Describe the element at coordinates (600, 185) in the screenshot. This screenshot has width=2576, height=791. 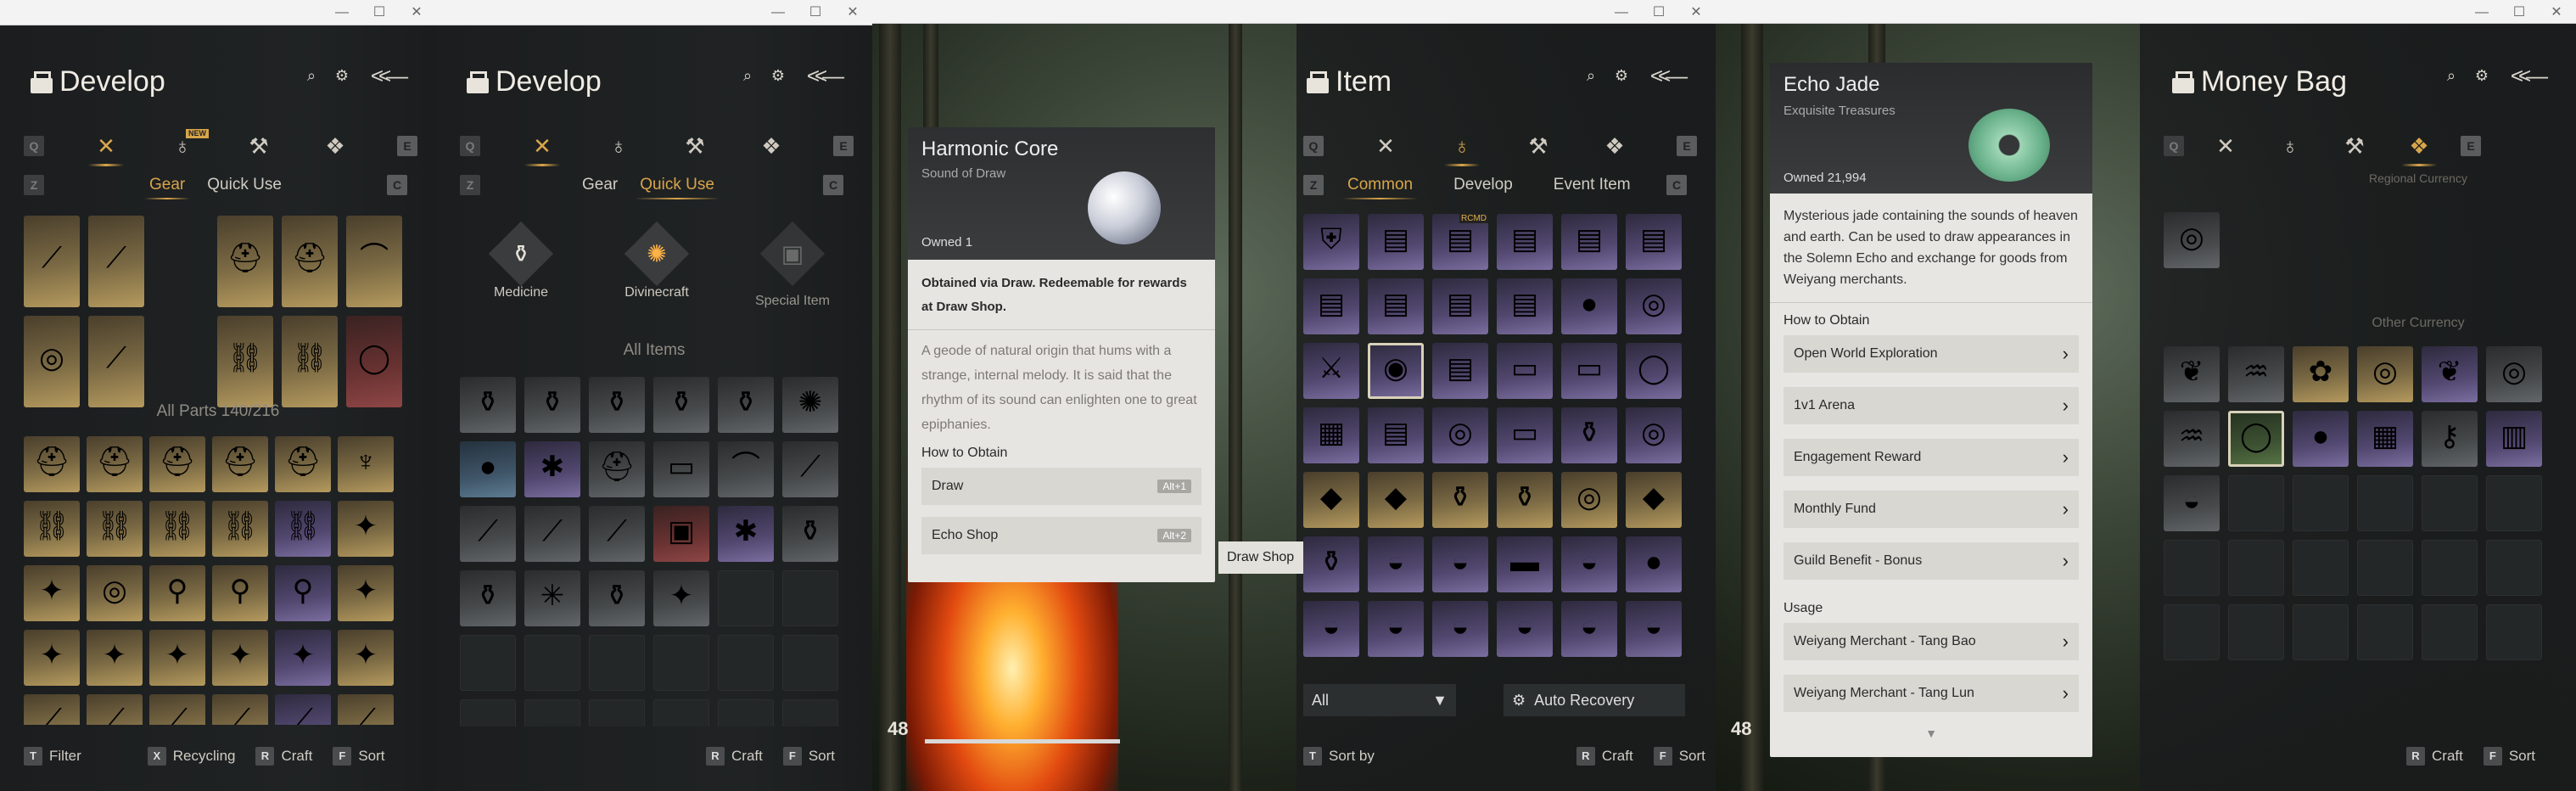
I see `subtab-gear: Gear` at that location.